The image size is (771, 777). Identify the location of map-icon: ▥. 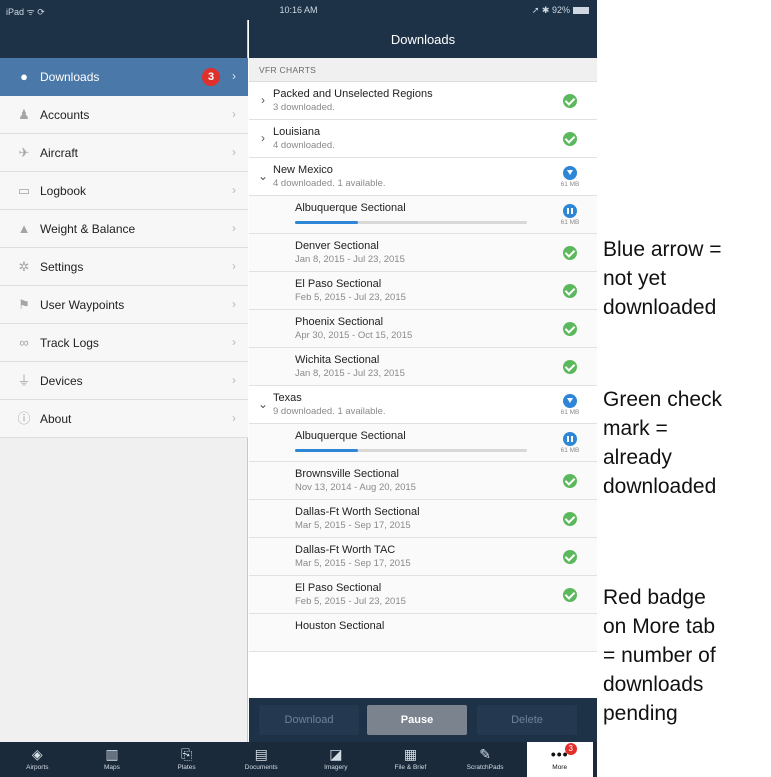
(112, 754).